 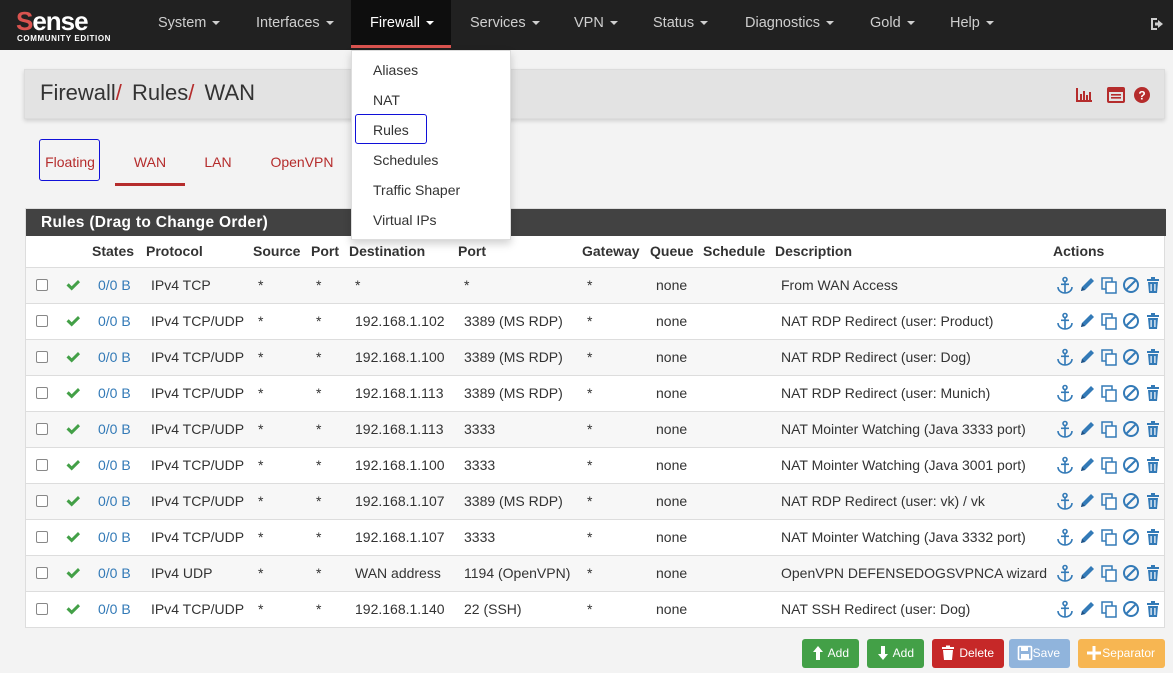 I want to click on chart-bar-icon, so click(x=1084, y=95).